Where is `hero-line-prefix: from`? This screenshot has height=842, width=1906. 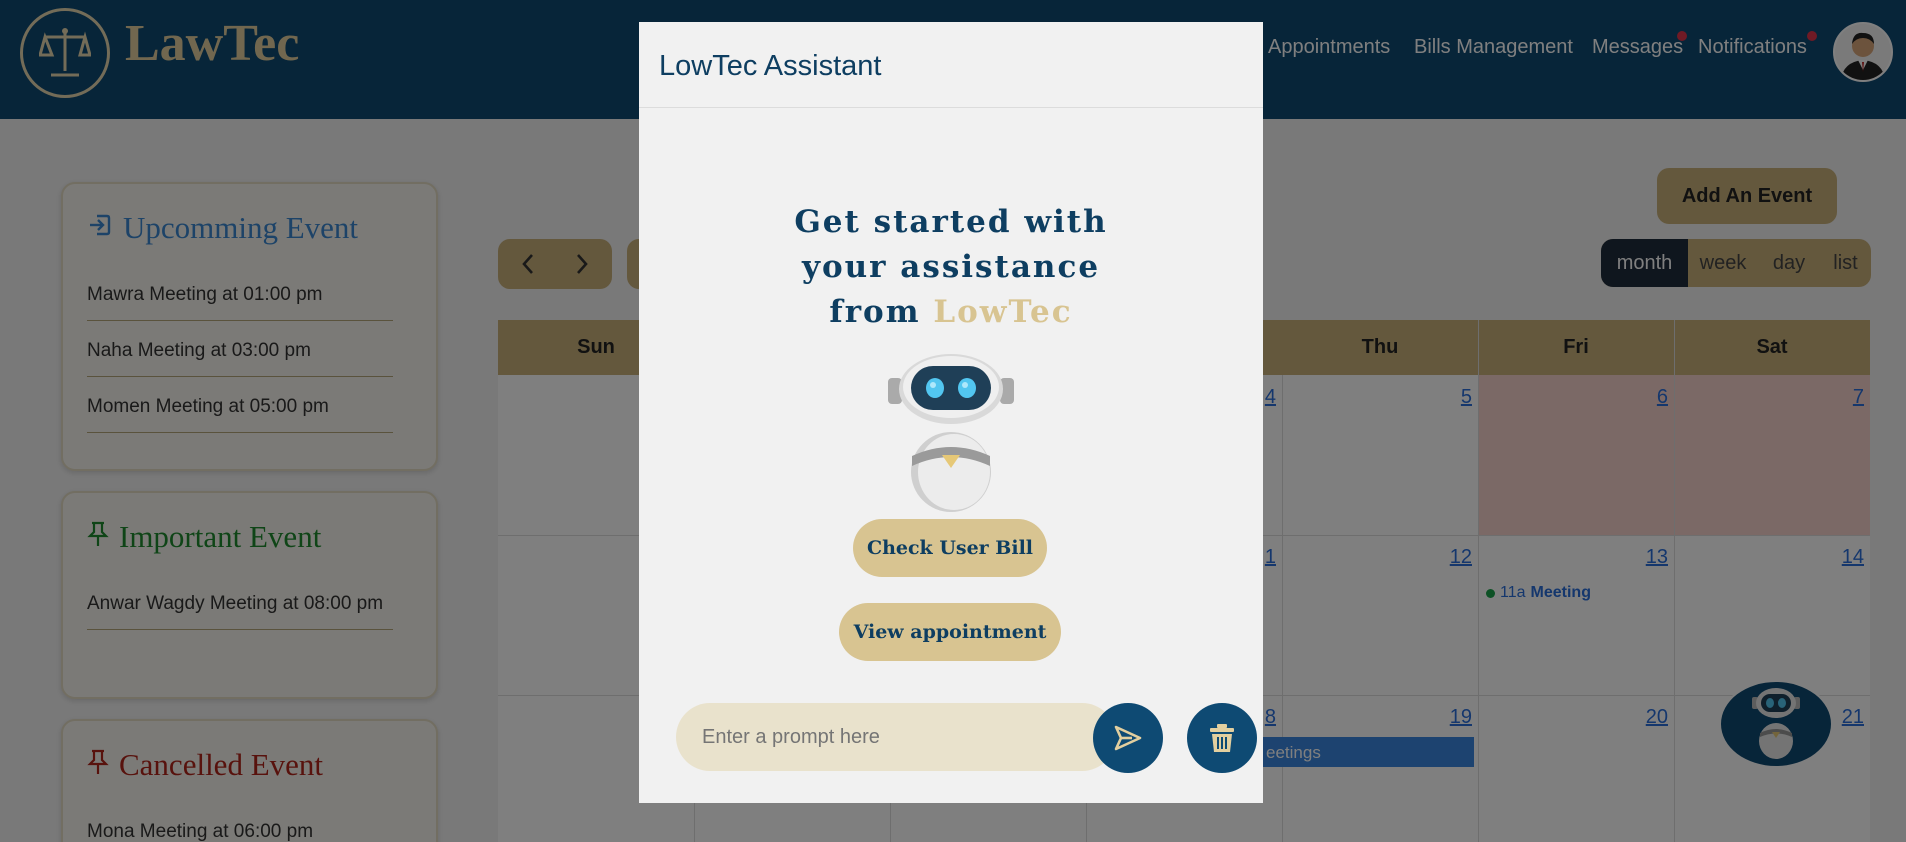 hero-line-prefix: from is located at coordinates (875, 312).